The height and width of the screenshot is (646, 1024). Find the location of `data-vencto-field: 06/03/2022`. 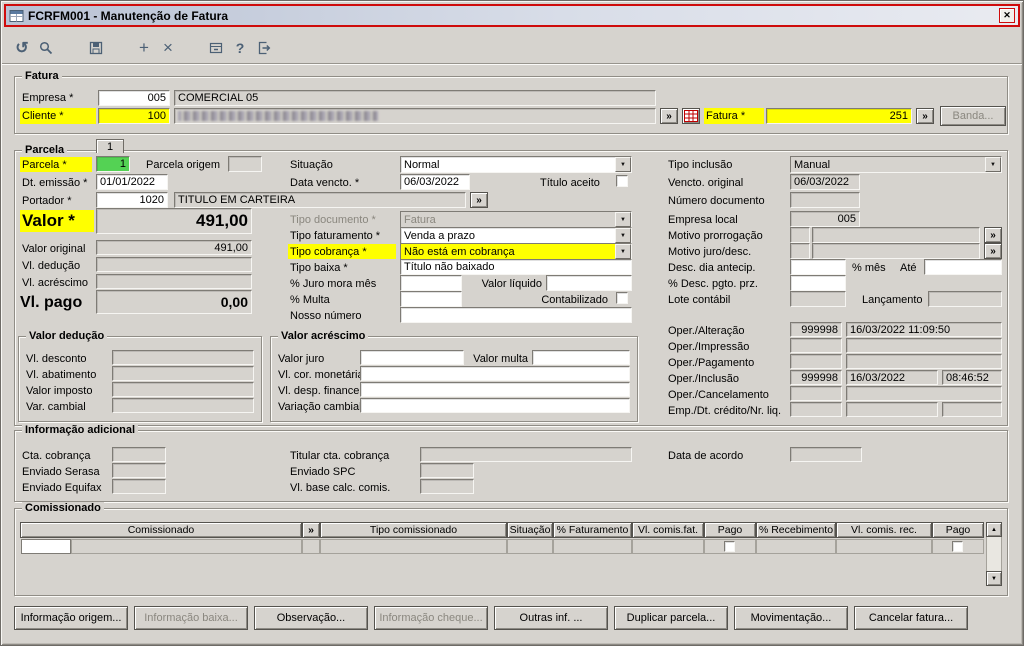

data-vencto-field: 06/03/2022 is located at coordinates (435, 182).